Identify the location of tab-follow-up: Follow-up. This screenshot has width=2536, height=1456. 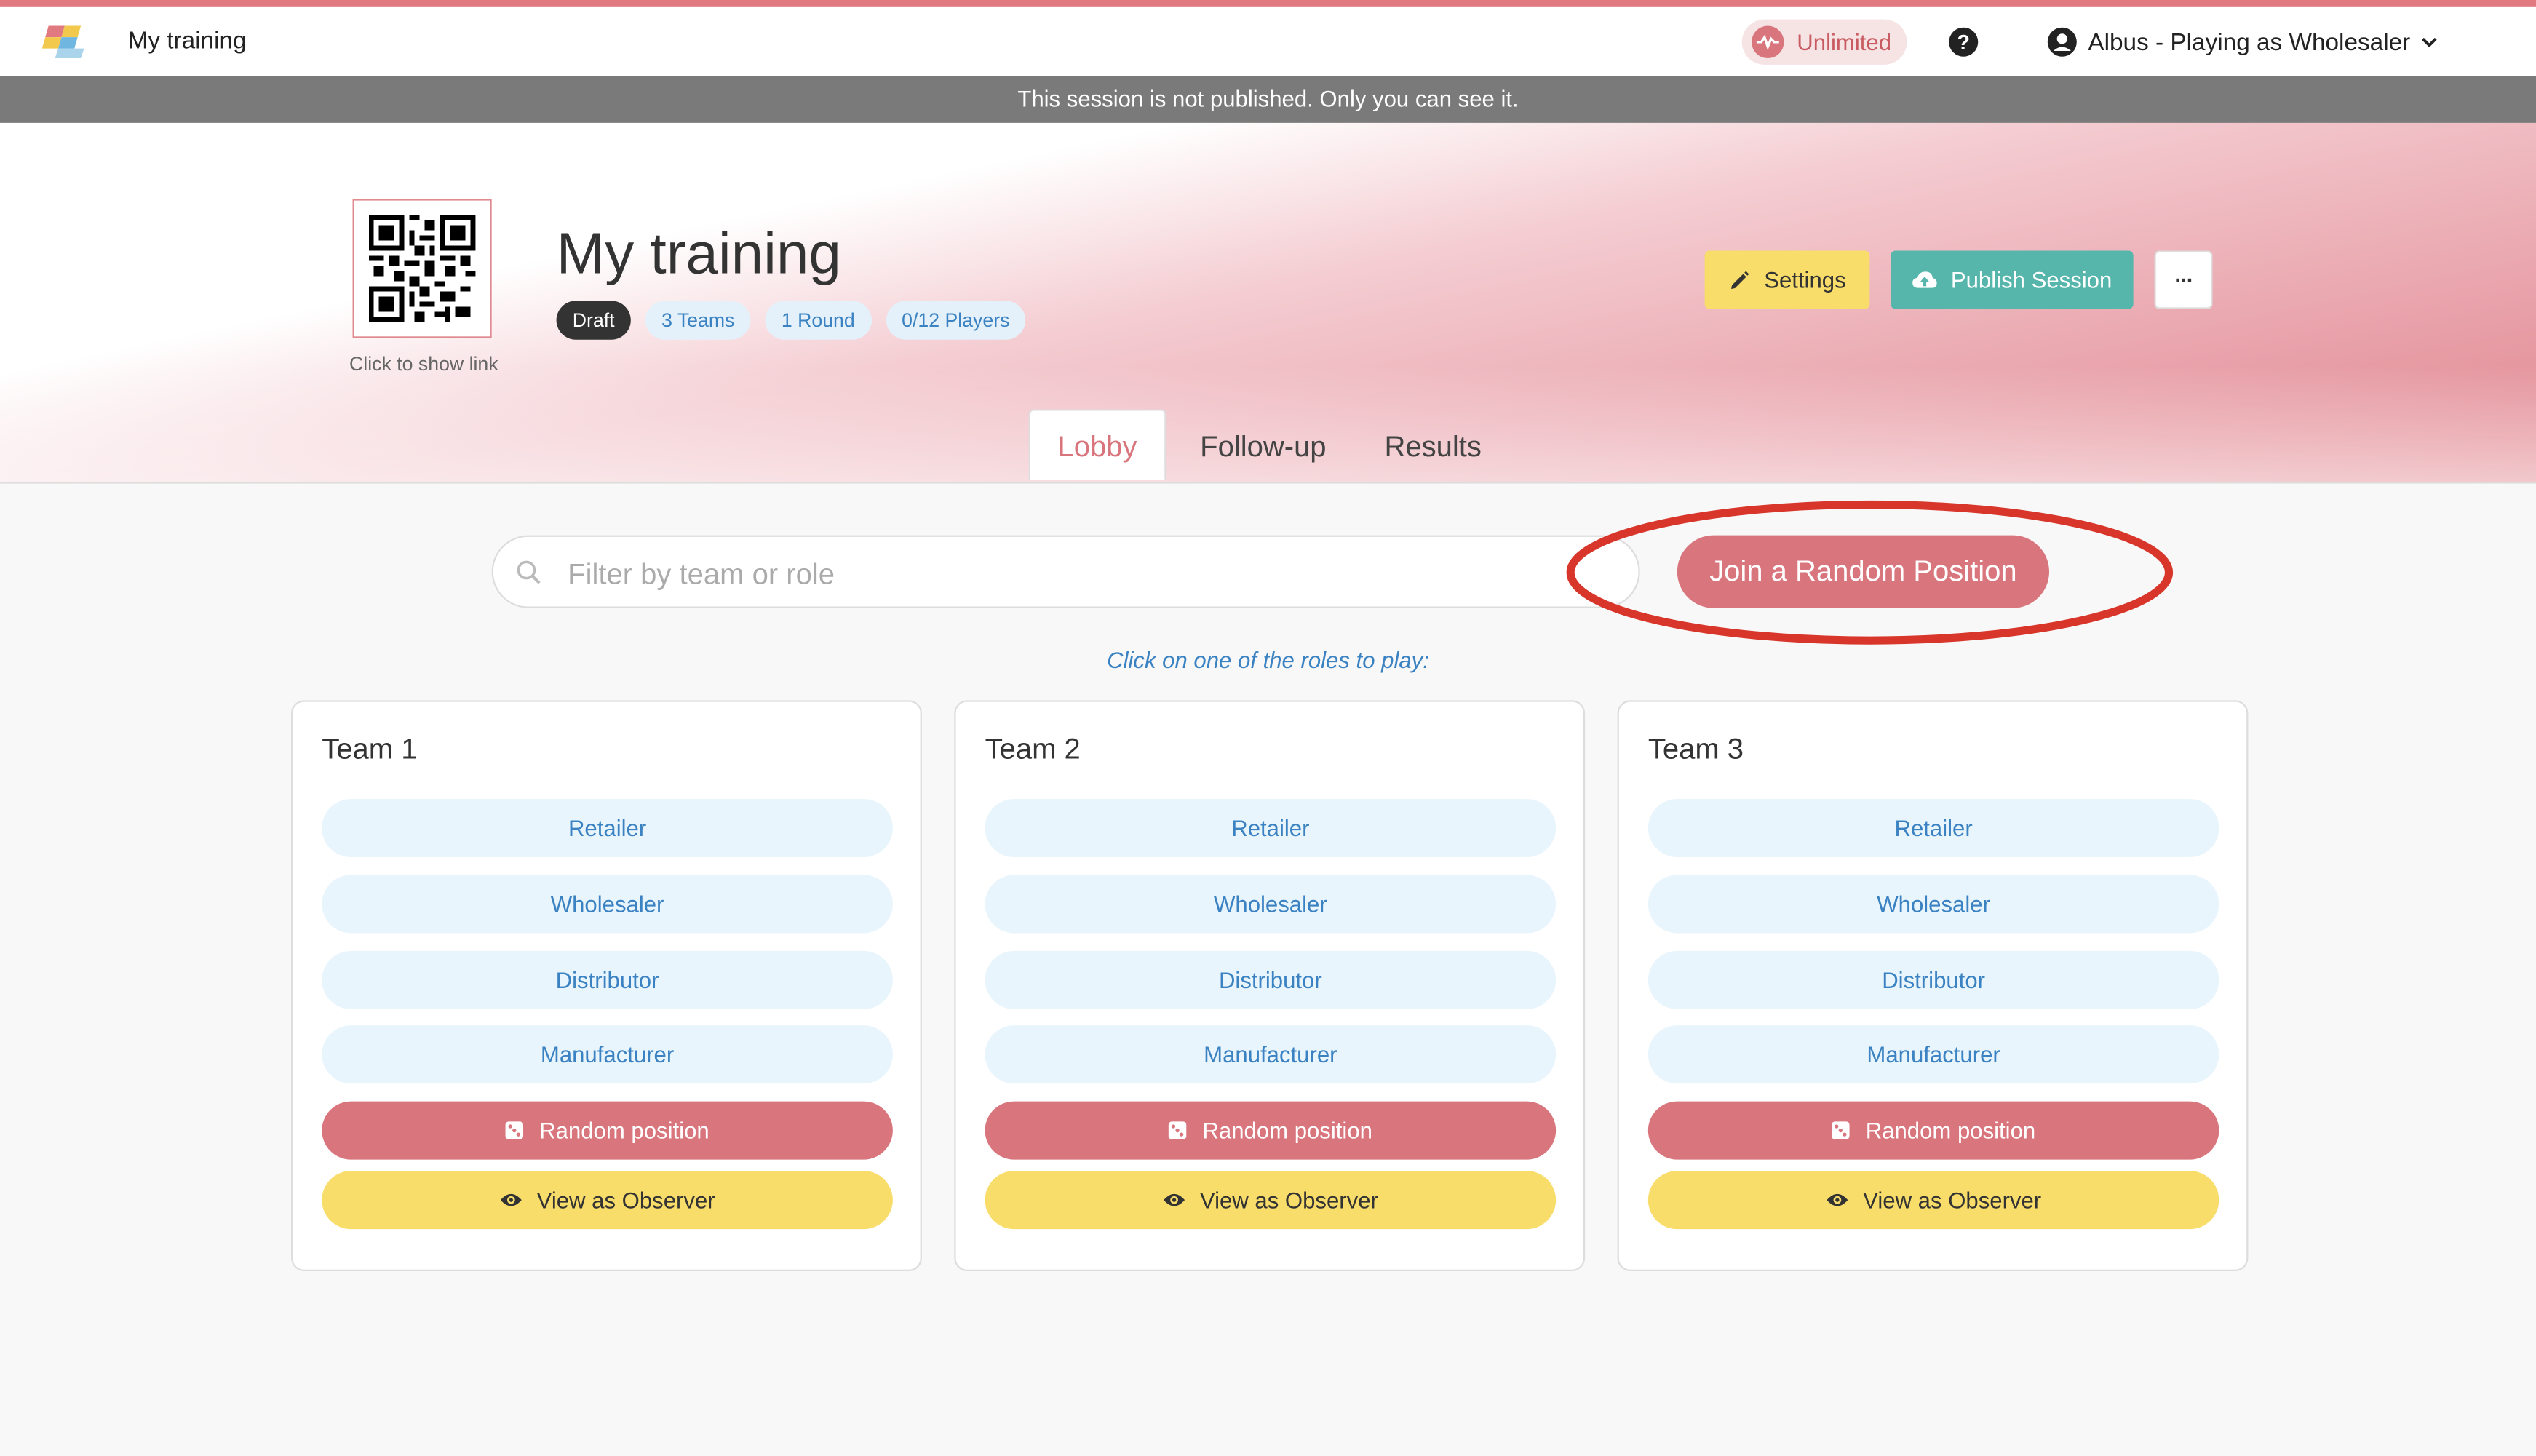
(1263, 446).